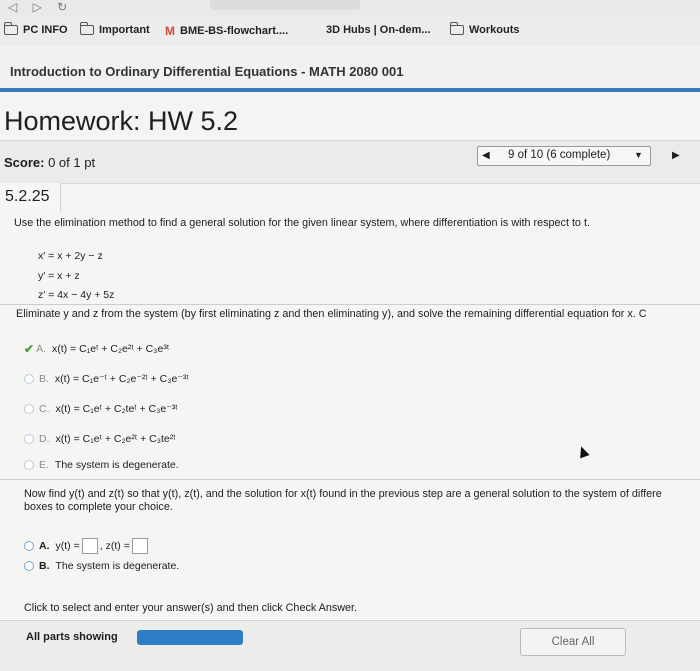 The width and height of the screenshot is (700, 671). I want to click on browser-nav-icons: ◁ ▷ ↻, so click(40, 7).